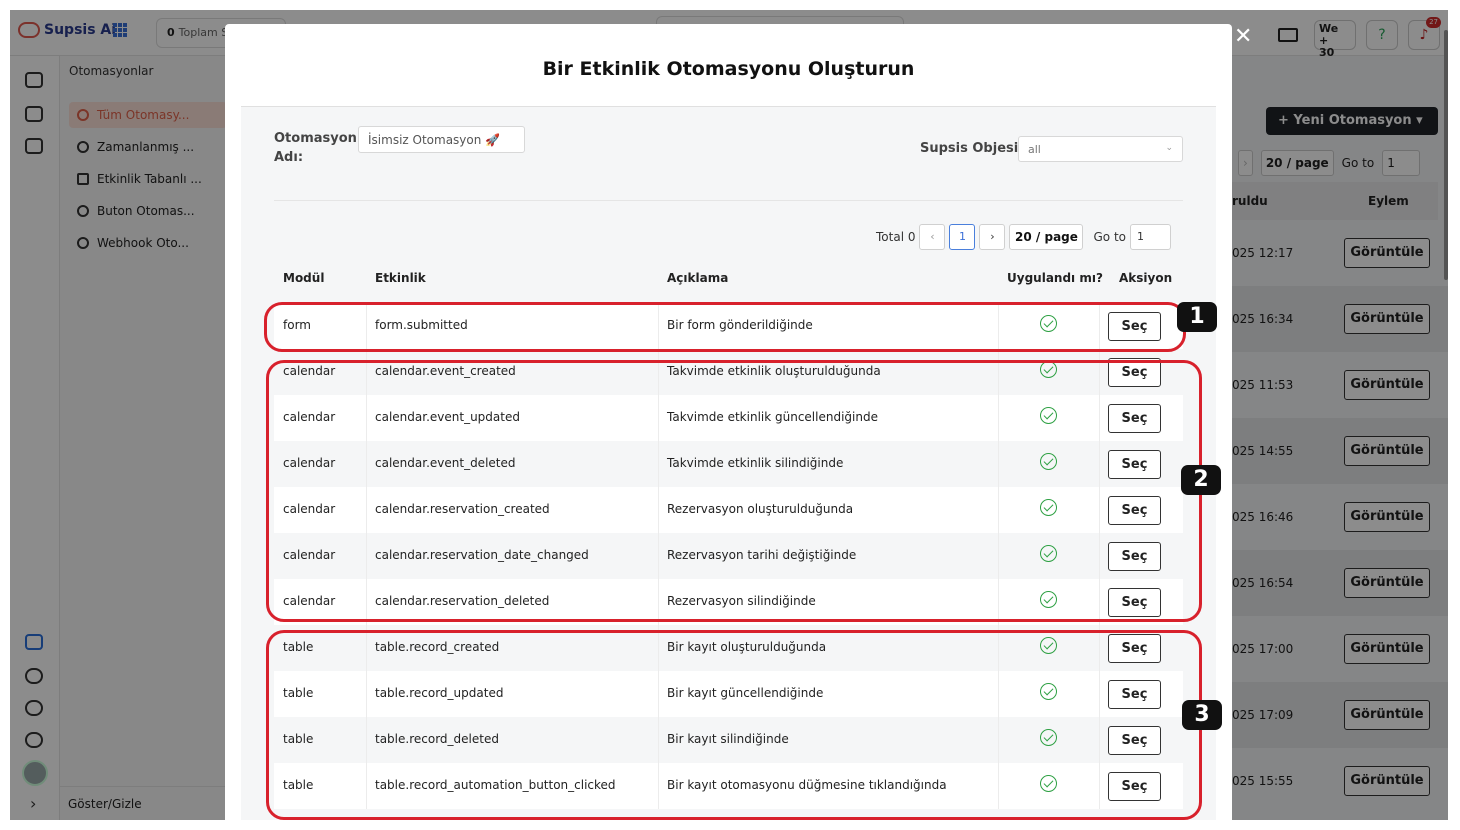 Image resolution: width=1460 pixels, height=830 pixels. Describe the element at coordinates (1046, 237) in the screenshot. I see `page-size-select: 20 / page` at that location.